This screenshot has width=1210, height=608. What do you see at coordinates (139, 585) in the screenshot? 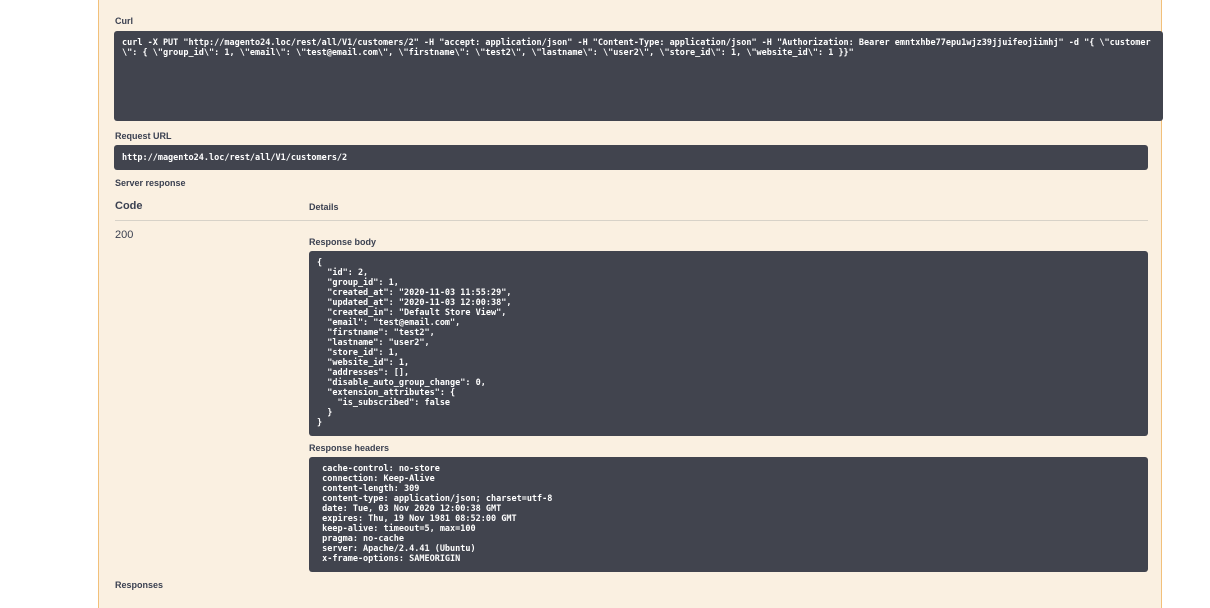
I see `responses-label: Responses` at bounding box center [139, 585].